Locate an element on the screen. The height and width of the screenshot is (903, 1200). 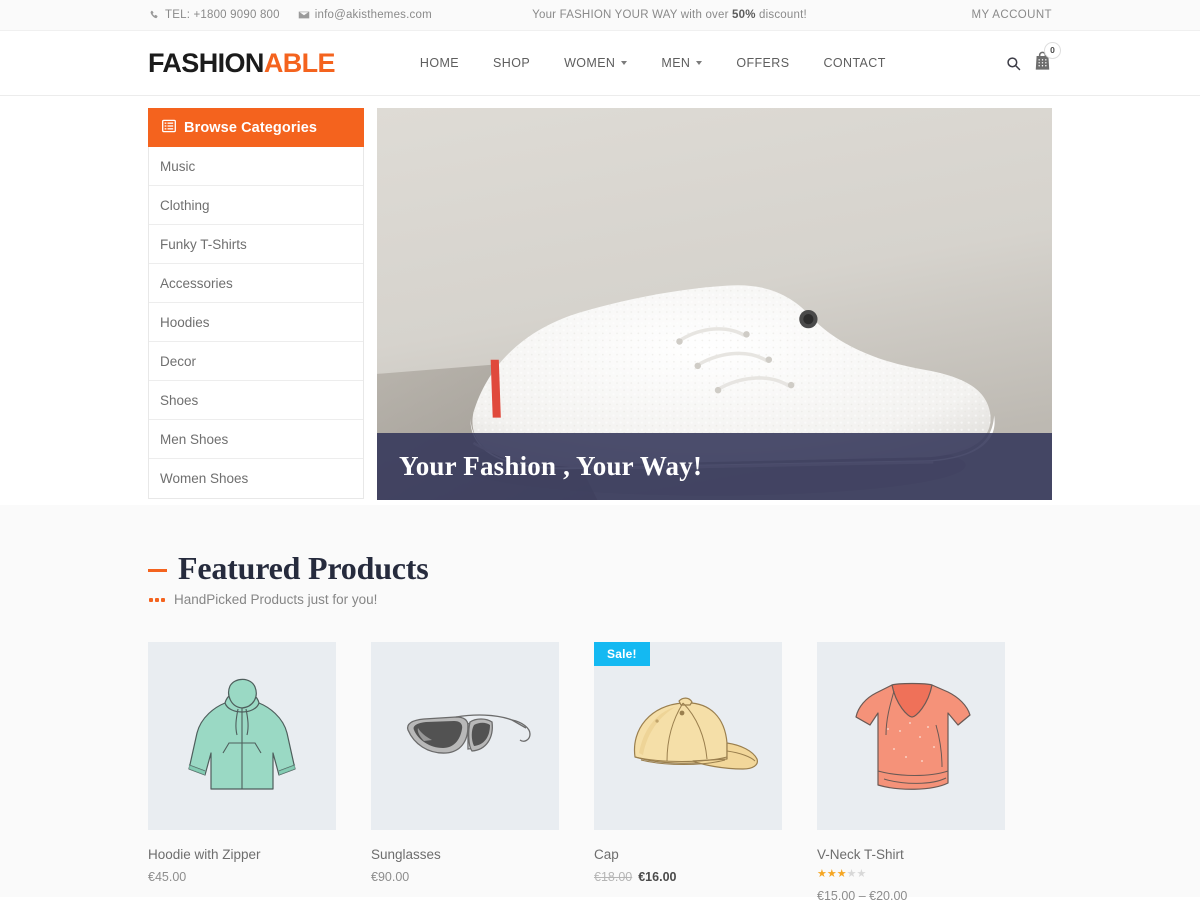
nav-label: CONTACT is located at coordinates (854, 63).